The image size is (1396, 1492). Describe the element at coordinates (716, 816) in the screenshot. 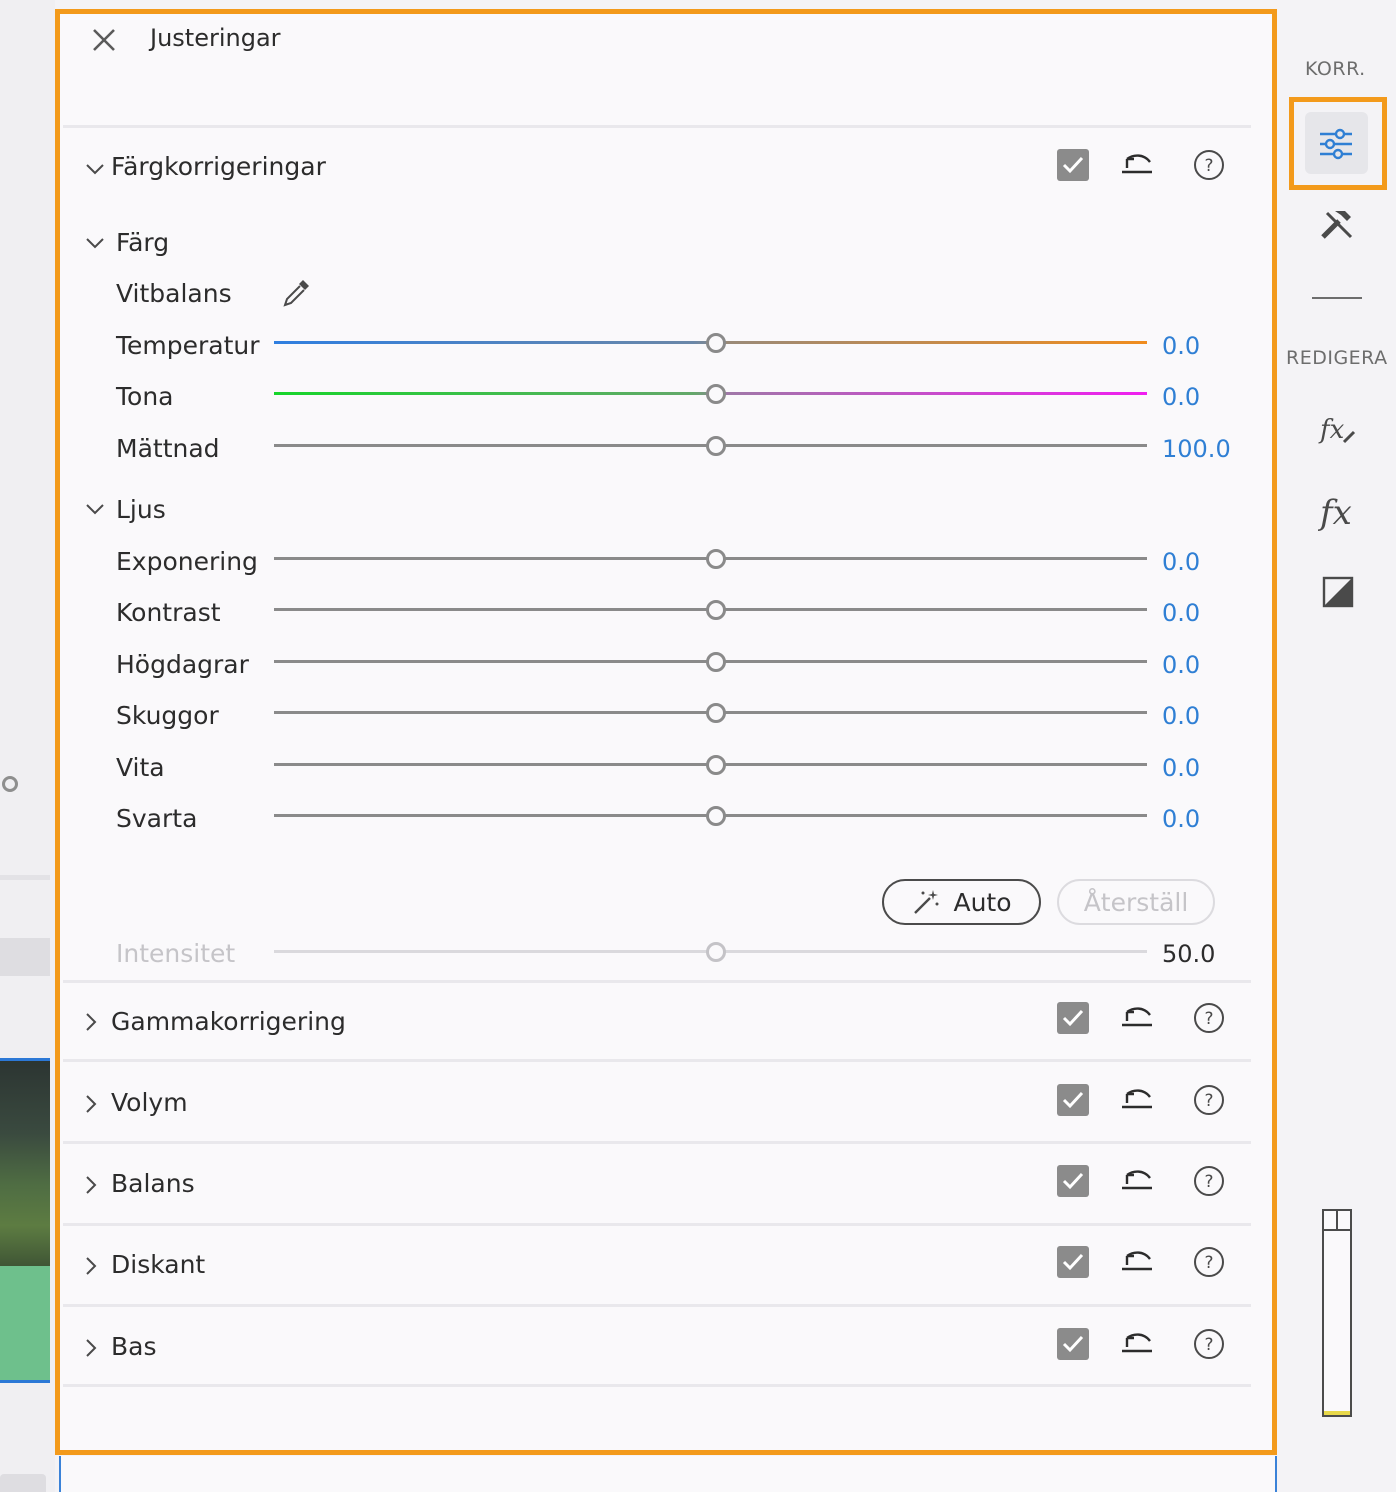

I see `blacks-slider-handle` at that location.